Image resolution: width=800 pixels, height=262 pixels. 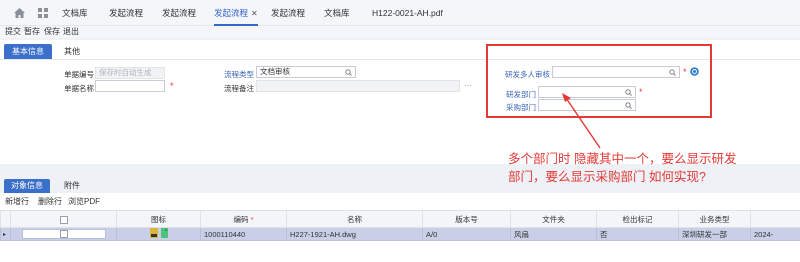 What do you see at coordinates (179, 13) in the screenshot?
I see `tab-start-flow-2: 发起流程` at bounding box center [179, 13].